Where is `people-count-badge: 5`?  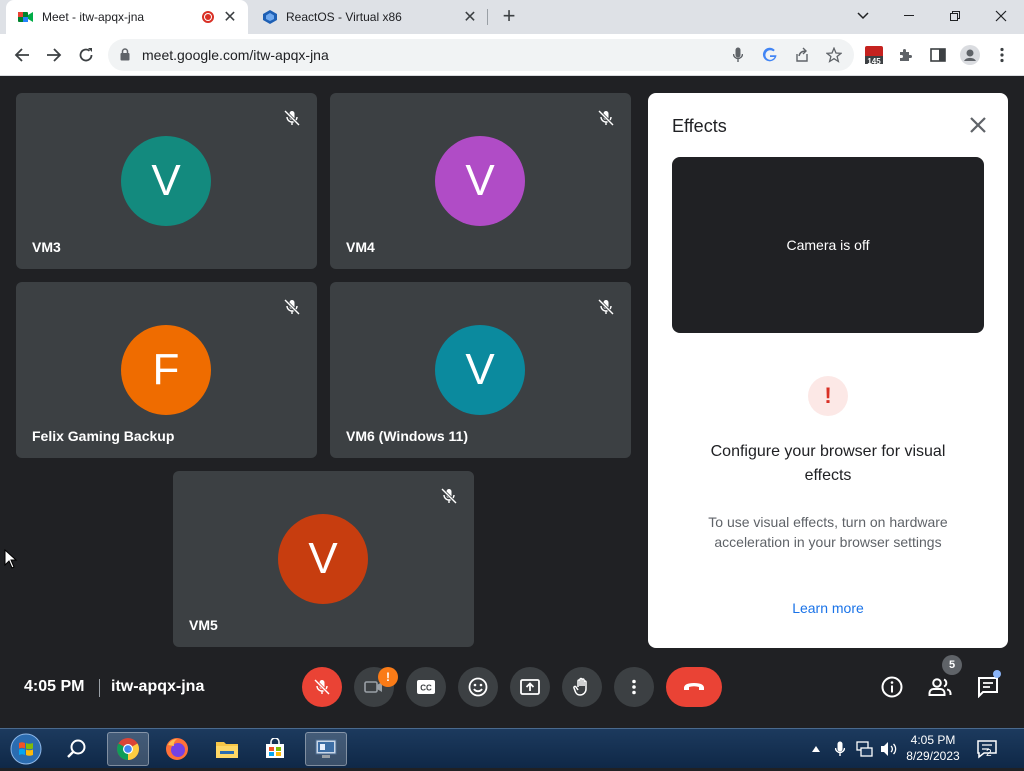 people-count-badge: 5 is located at coordinates (952, 665).